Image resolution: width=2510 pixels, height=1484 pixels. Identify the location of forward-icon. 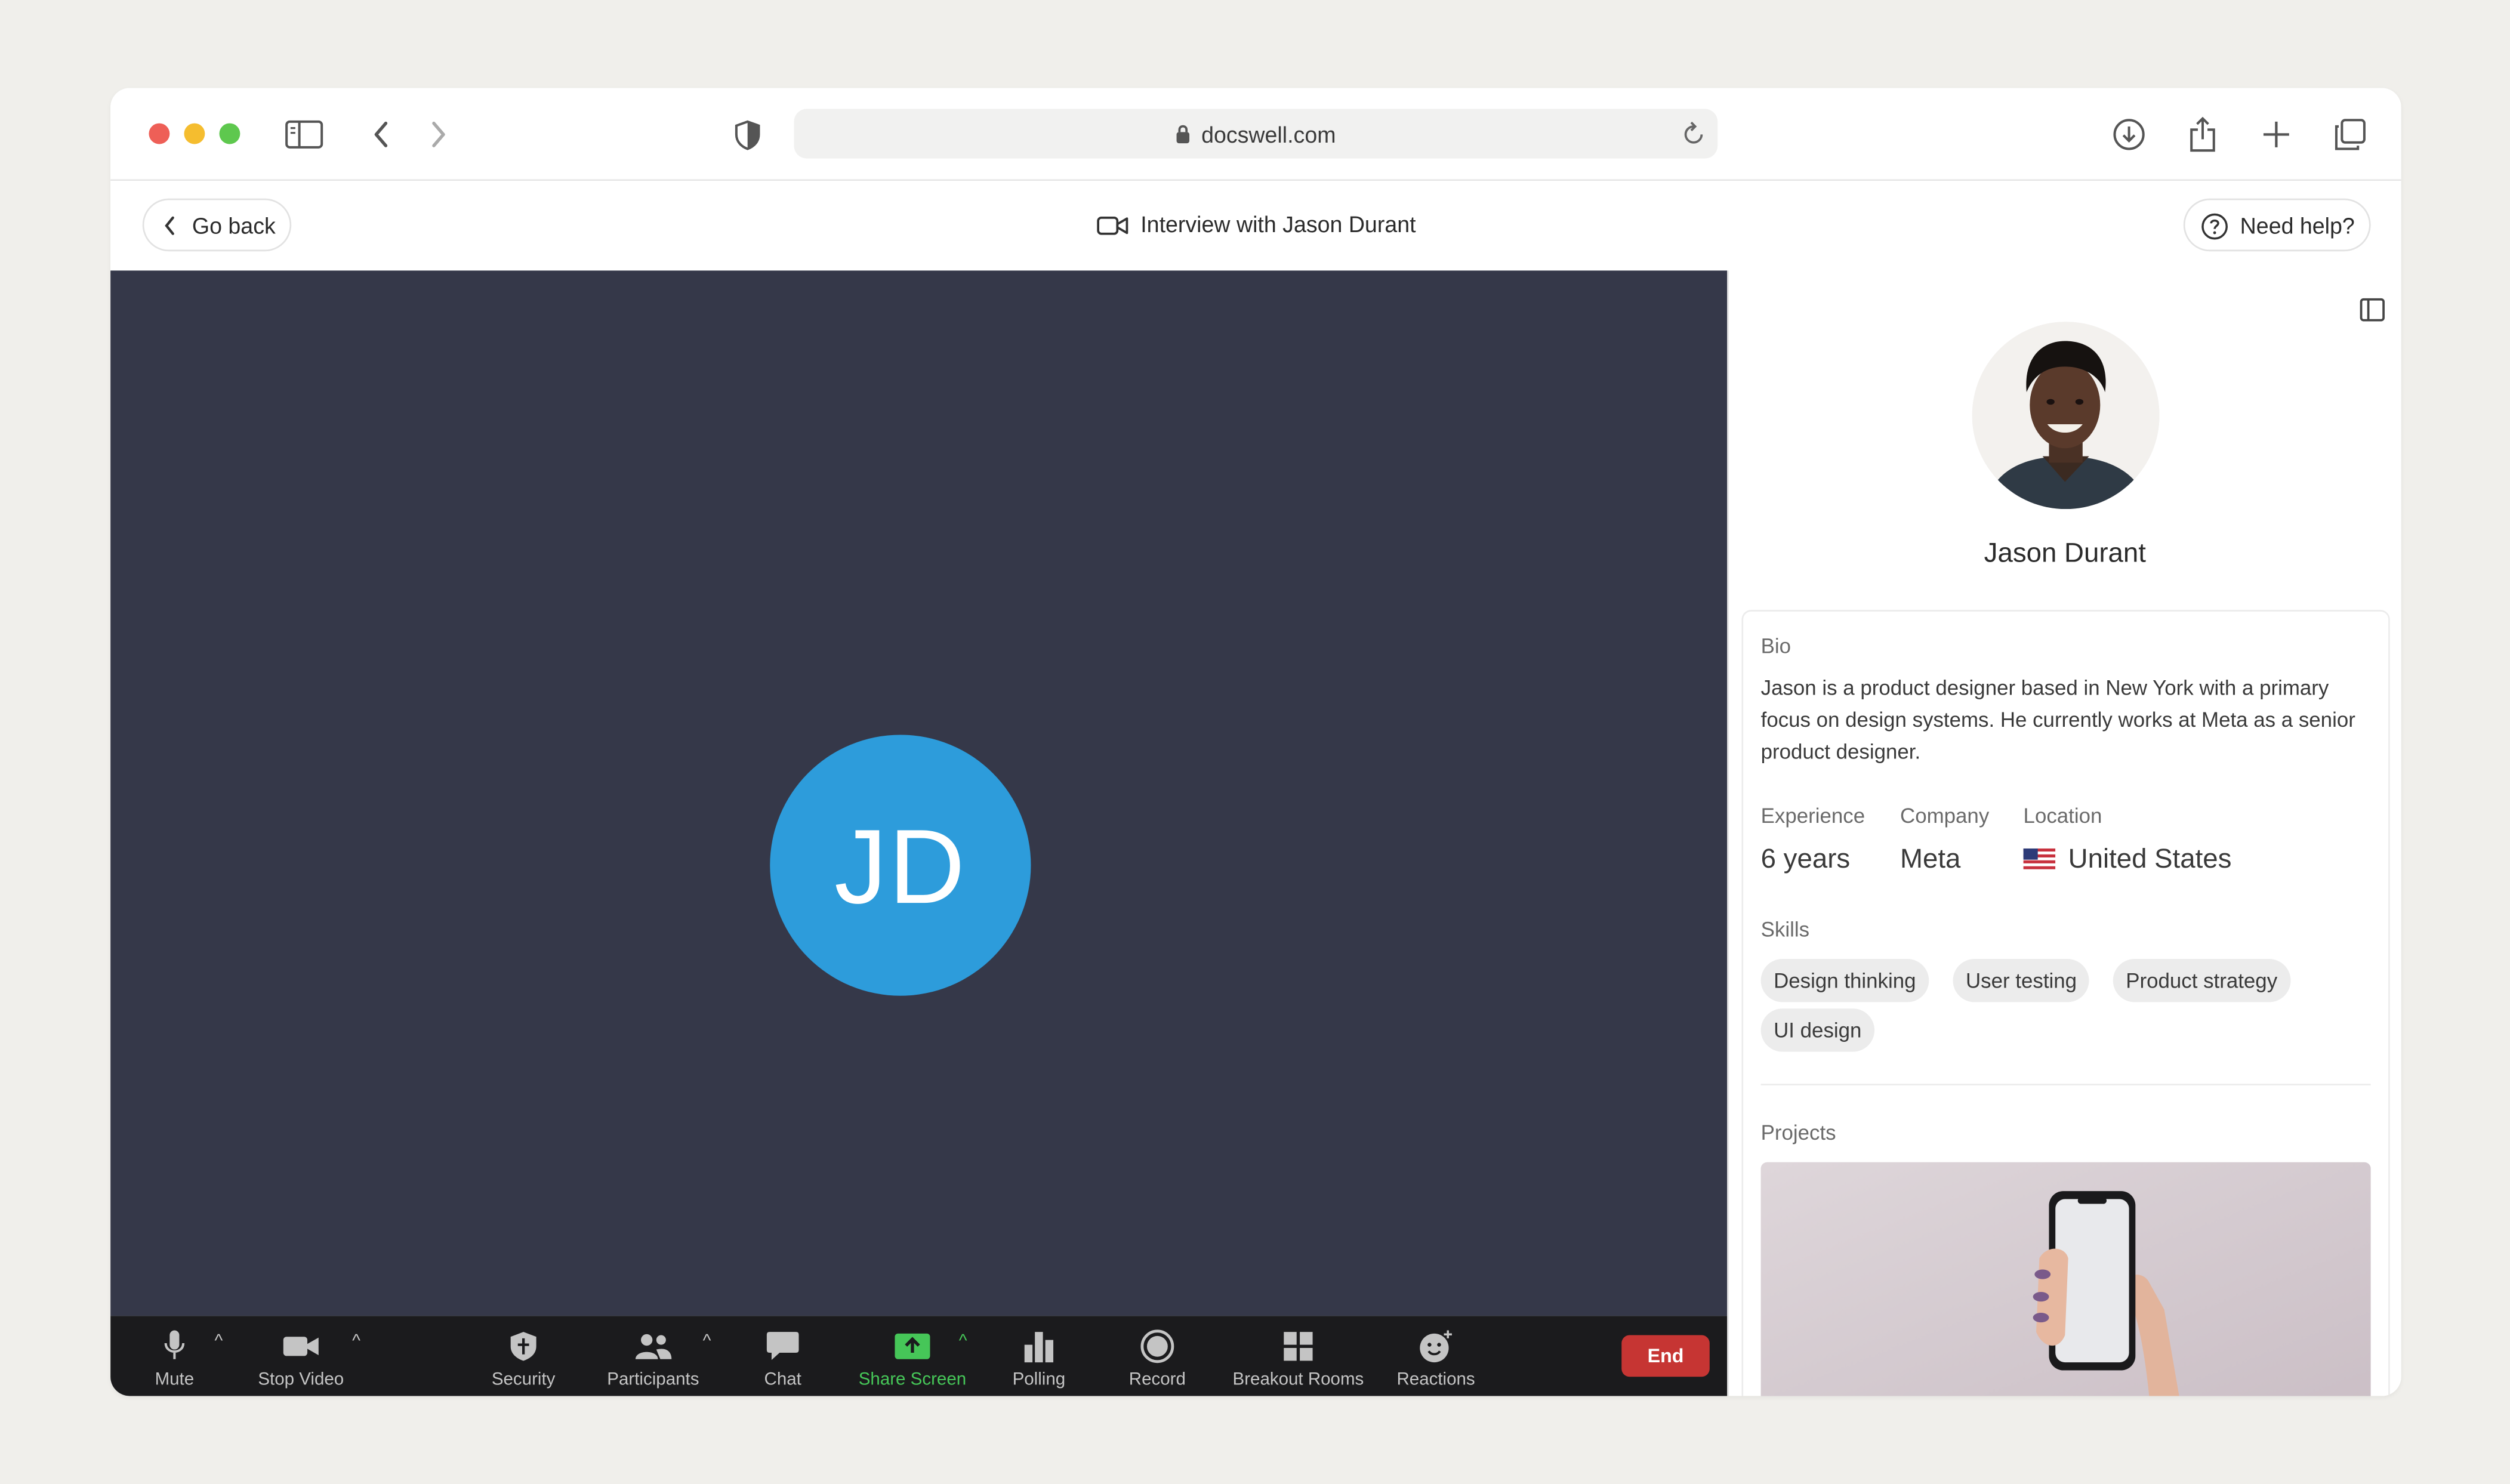
(439, 134).